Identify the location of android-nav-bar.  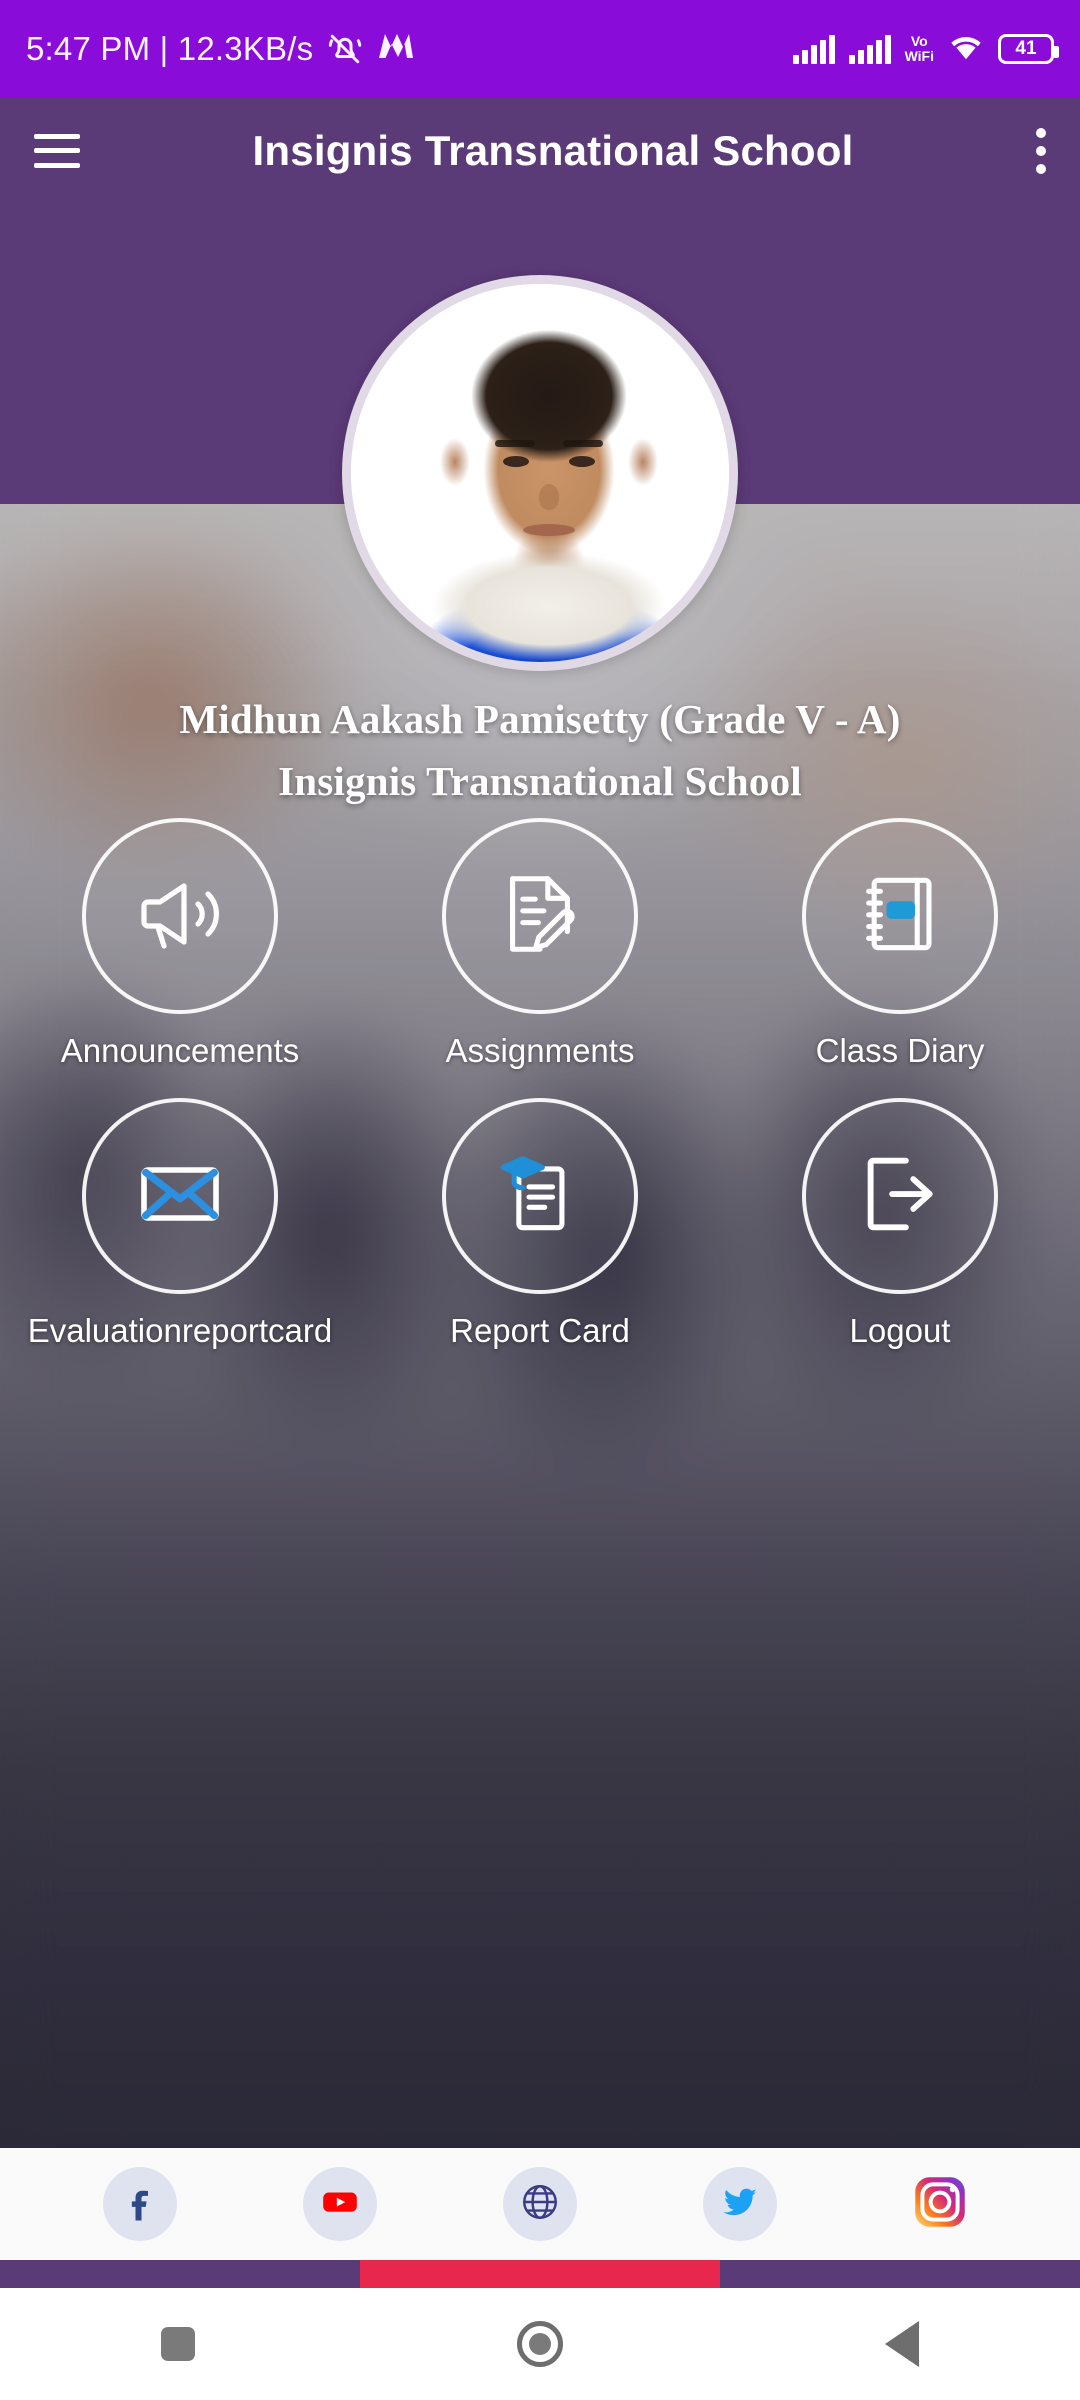
(540, 2344).